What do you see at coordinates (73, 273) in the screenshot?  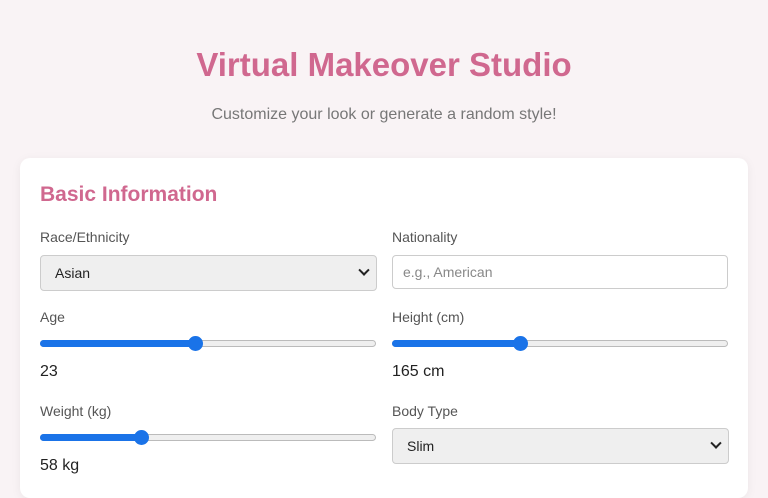 I see `race-selected-value: Asian` at bounding box center [73, 273].